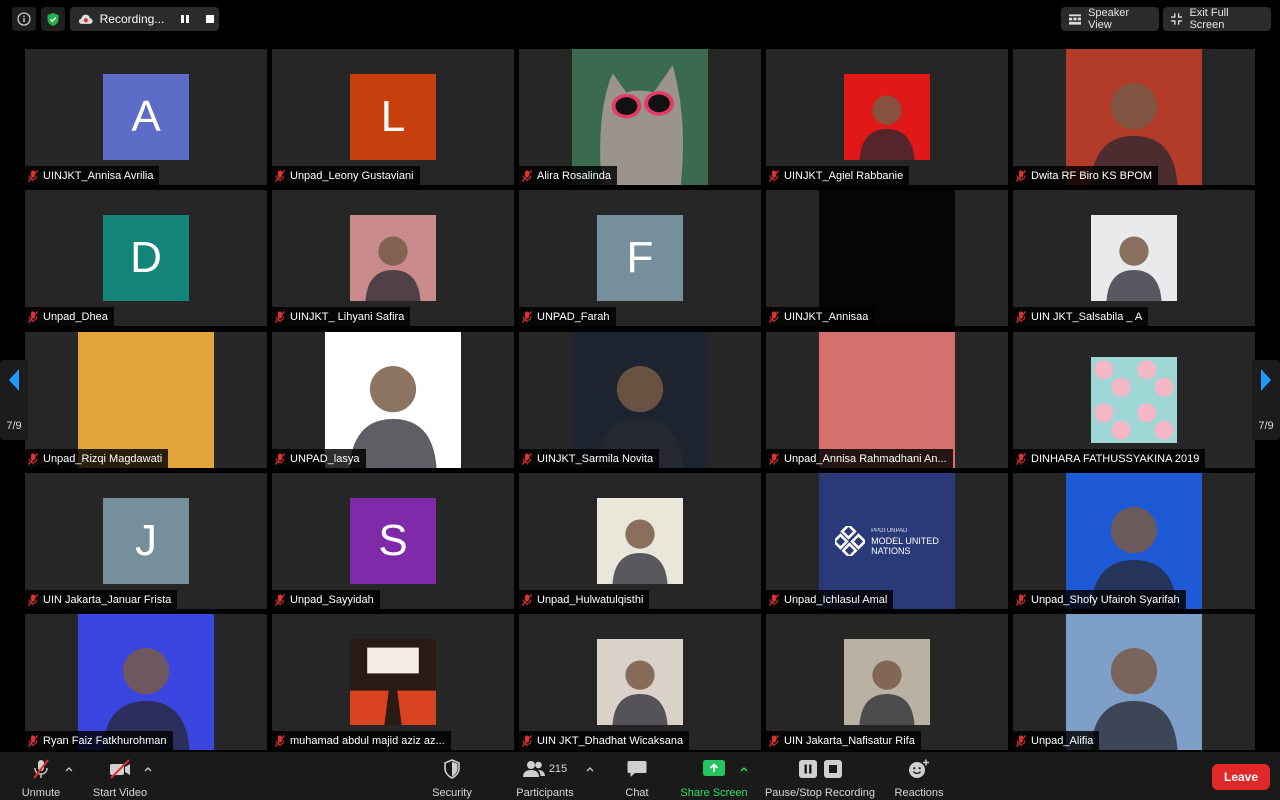  Describe the element at coordinates (1134, 258) in the screenshot. I see `participant-tile: UIN JKT_Salsabila _ A` at that location.